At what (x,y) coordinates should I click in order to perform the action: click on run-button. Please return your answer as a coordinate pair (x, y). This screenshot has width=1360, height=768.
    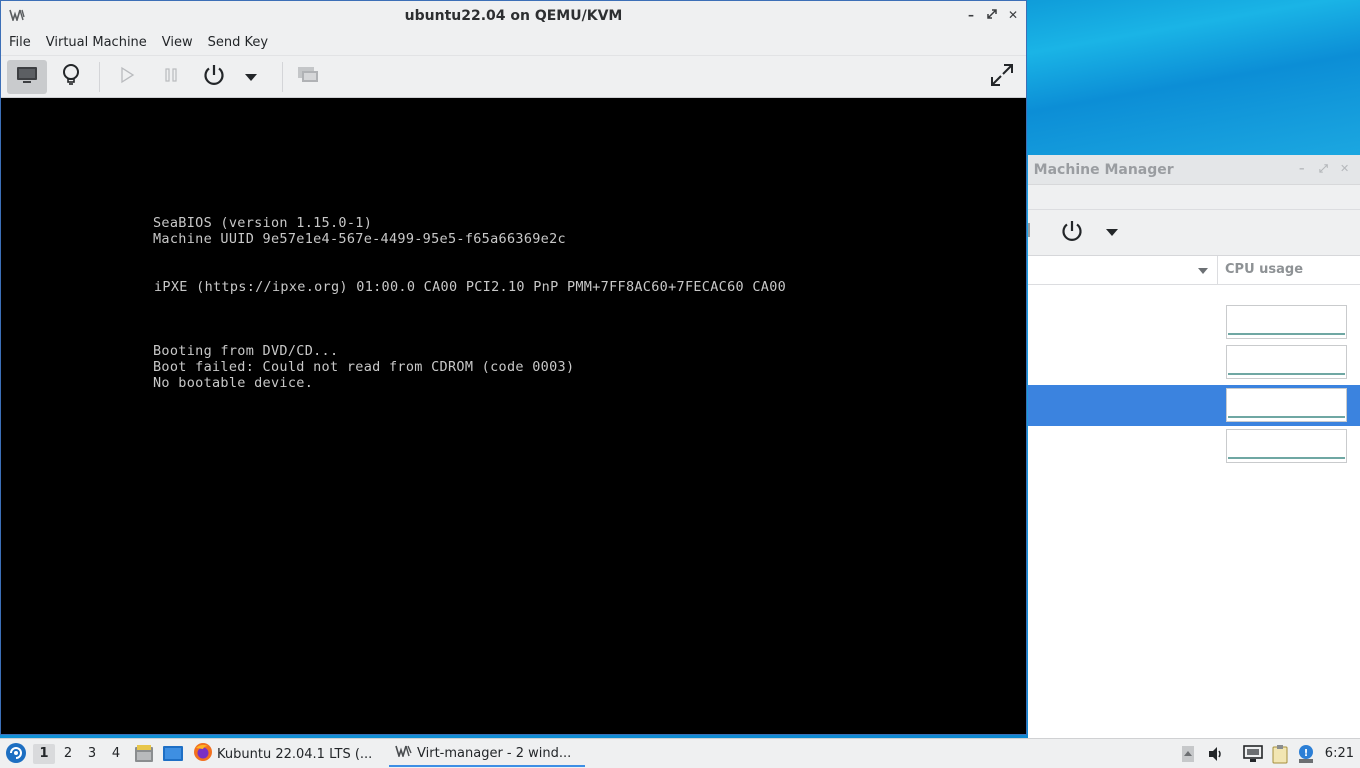
    Looking at the image, I should click on (127, 77).